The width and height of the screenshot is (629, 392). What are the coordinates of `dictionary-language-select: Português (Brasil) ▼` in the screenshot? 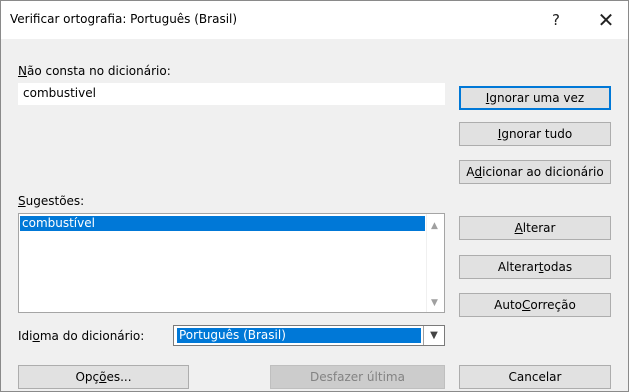 It's located at (309, 335).